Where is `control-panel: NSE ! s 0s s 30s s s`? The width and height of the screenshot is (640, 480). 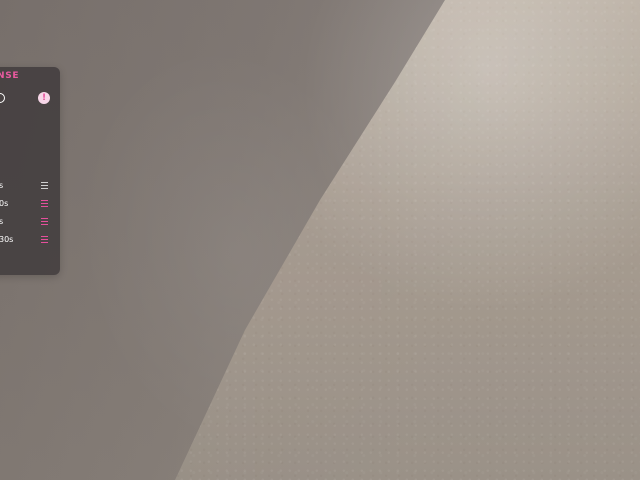
control-panel: NSE ! s 0s s 30s s s is located at coordinates (30, 171).